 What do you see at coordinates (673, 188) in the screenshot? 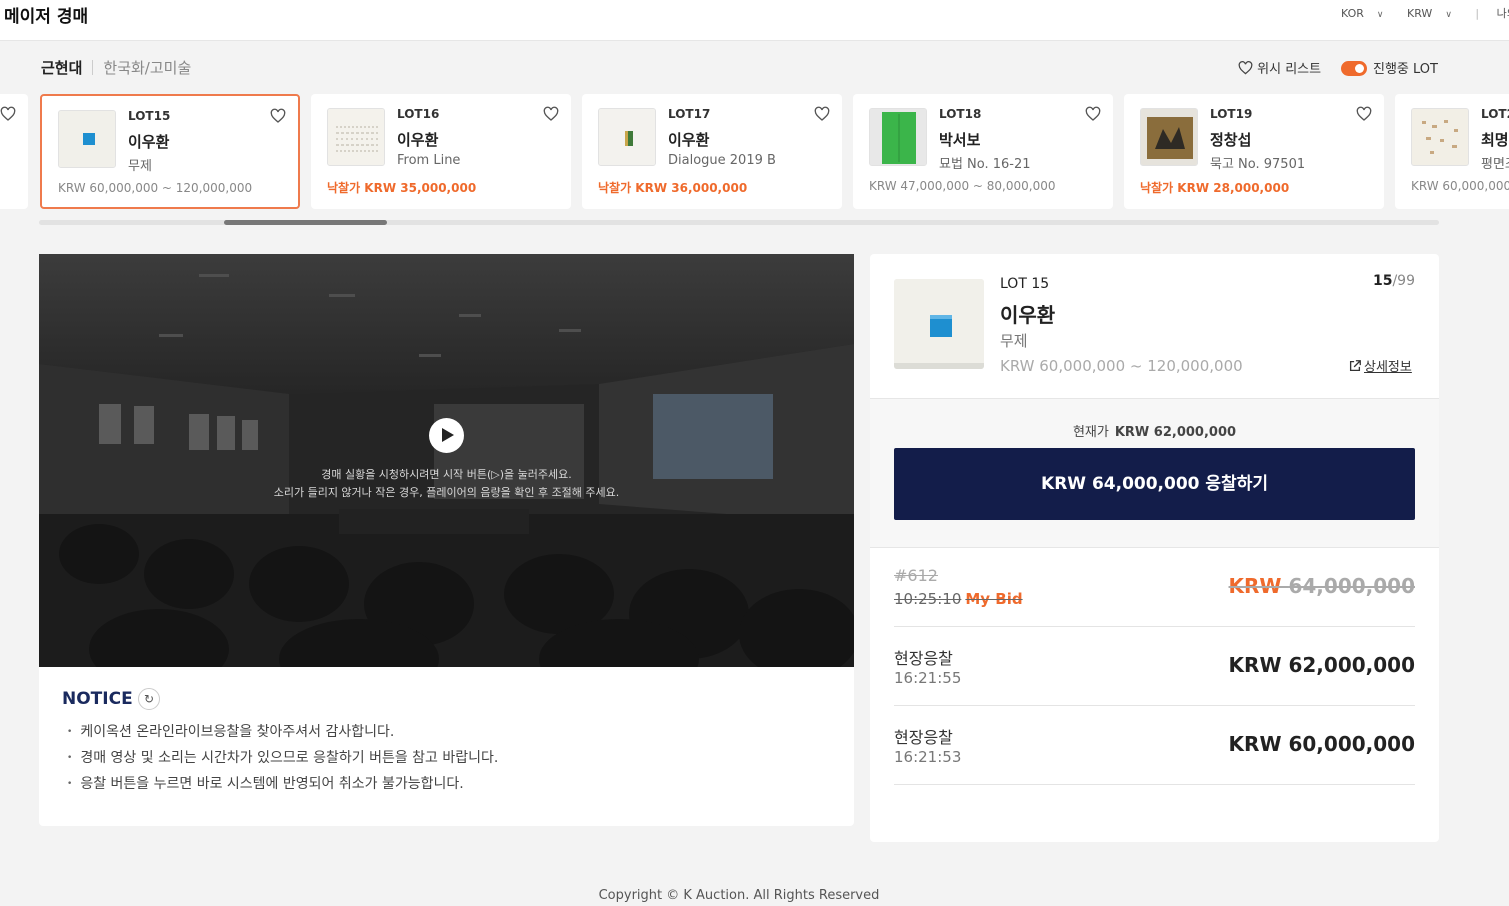
I see `lot-hammer-price: 낙찰가 KRW 36,000,000` at bounding box center [673, 188].